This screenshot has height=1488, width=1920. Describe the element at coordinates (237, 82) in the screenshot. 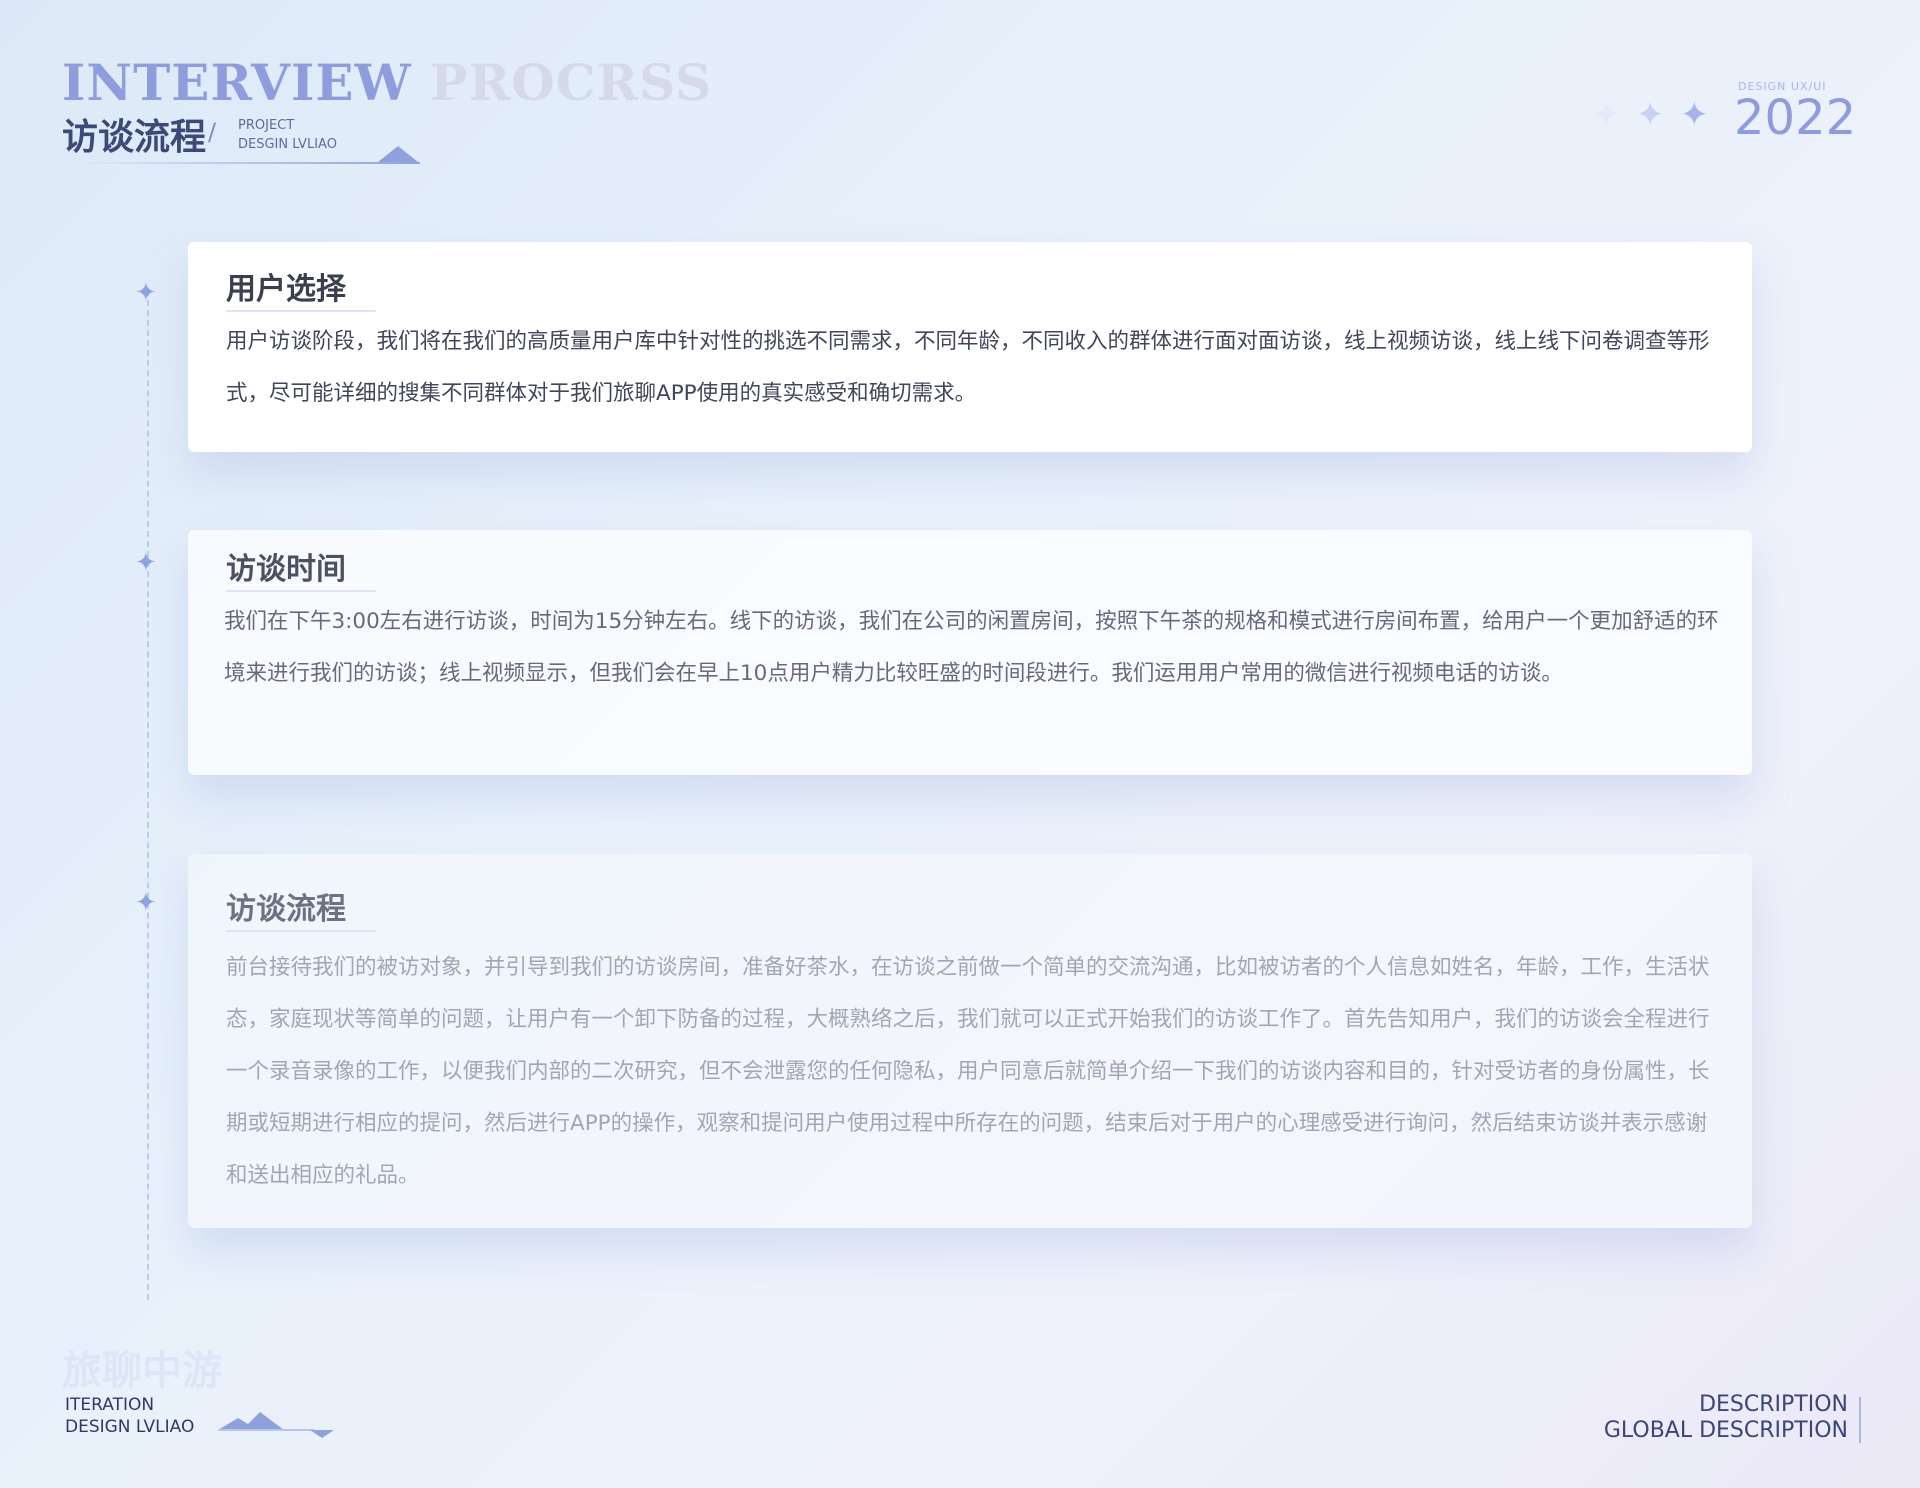

I see `header-title-english-part1: INTERVIEW` at that location.